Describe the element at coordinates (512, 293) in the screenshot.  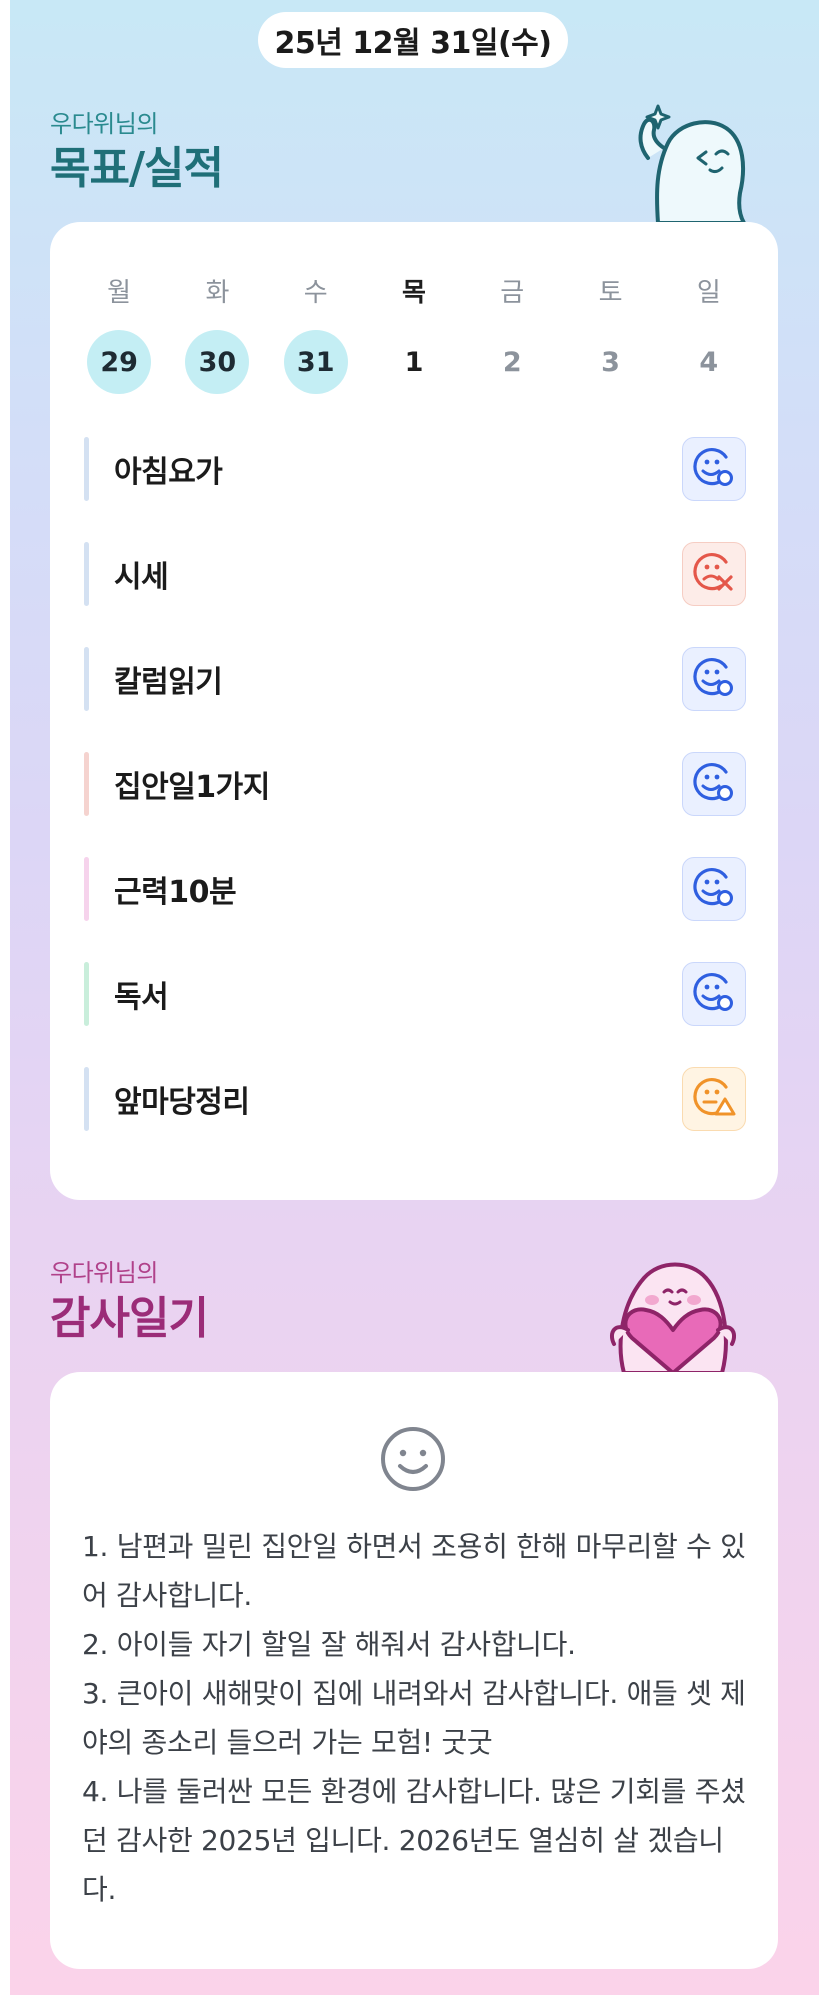
I see `weekday-fri: 금` at that location.